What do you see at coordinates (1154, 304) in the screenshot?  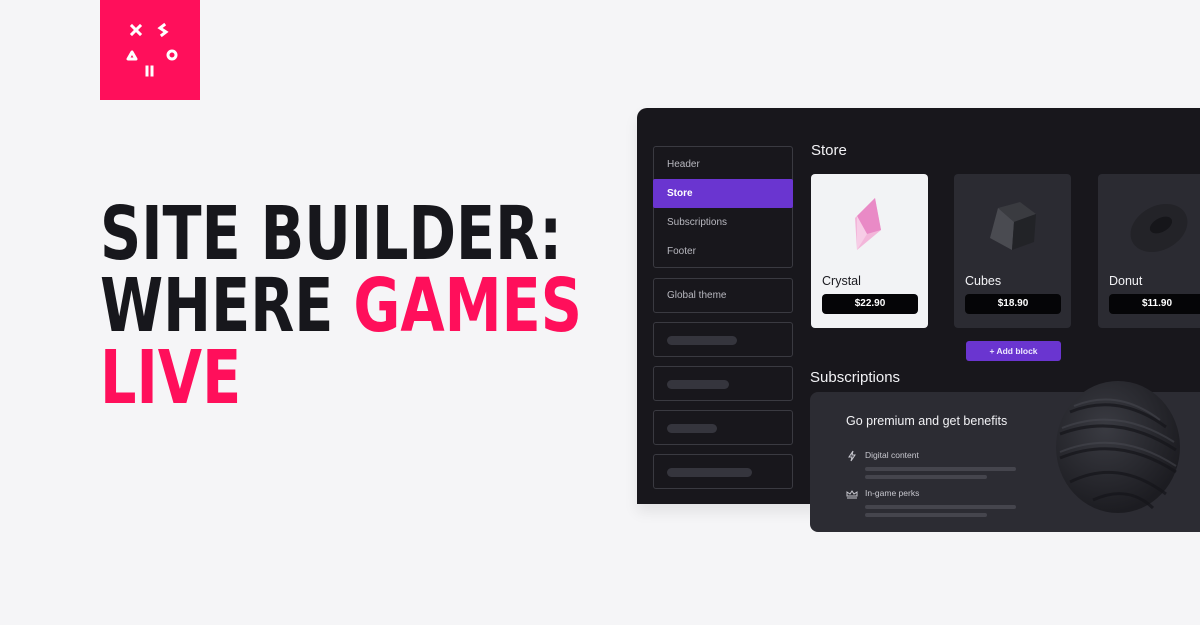 I see `price-button: $11.90` at bounding box center [1154, 304].